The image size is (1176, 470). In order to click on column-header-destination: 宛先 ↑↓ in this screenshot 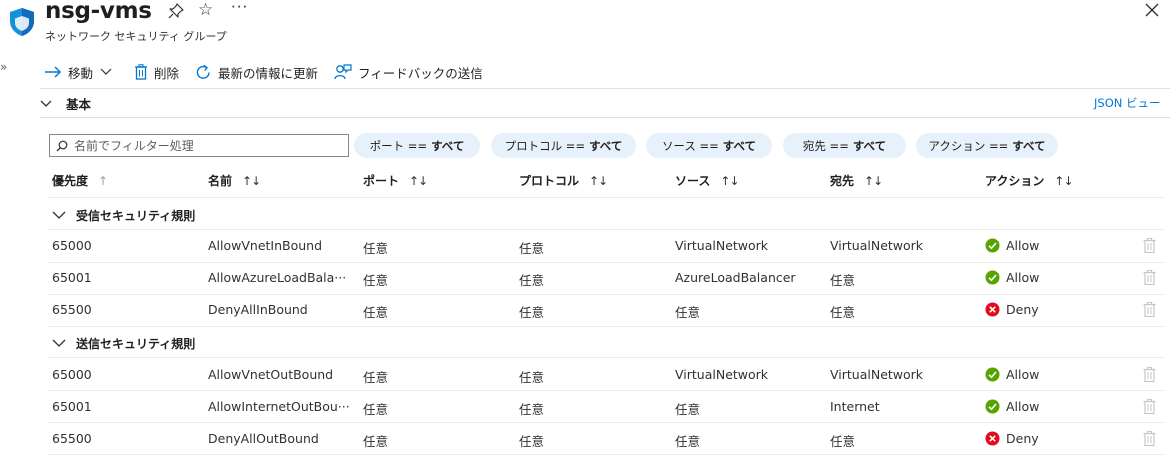, I will do `click(856, 180)`.